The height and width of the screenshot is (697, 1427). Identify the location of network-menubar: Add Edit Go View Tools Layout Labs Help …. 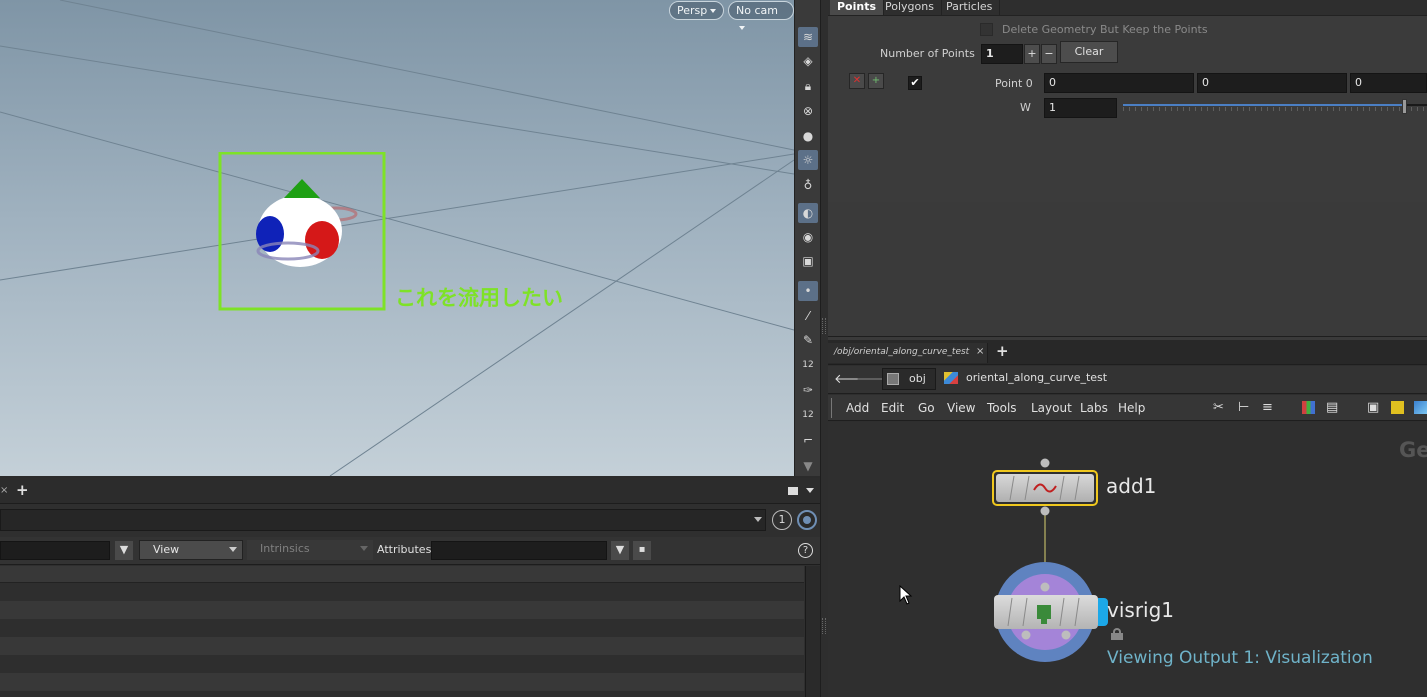
(1127, 408).